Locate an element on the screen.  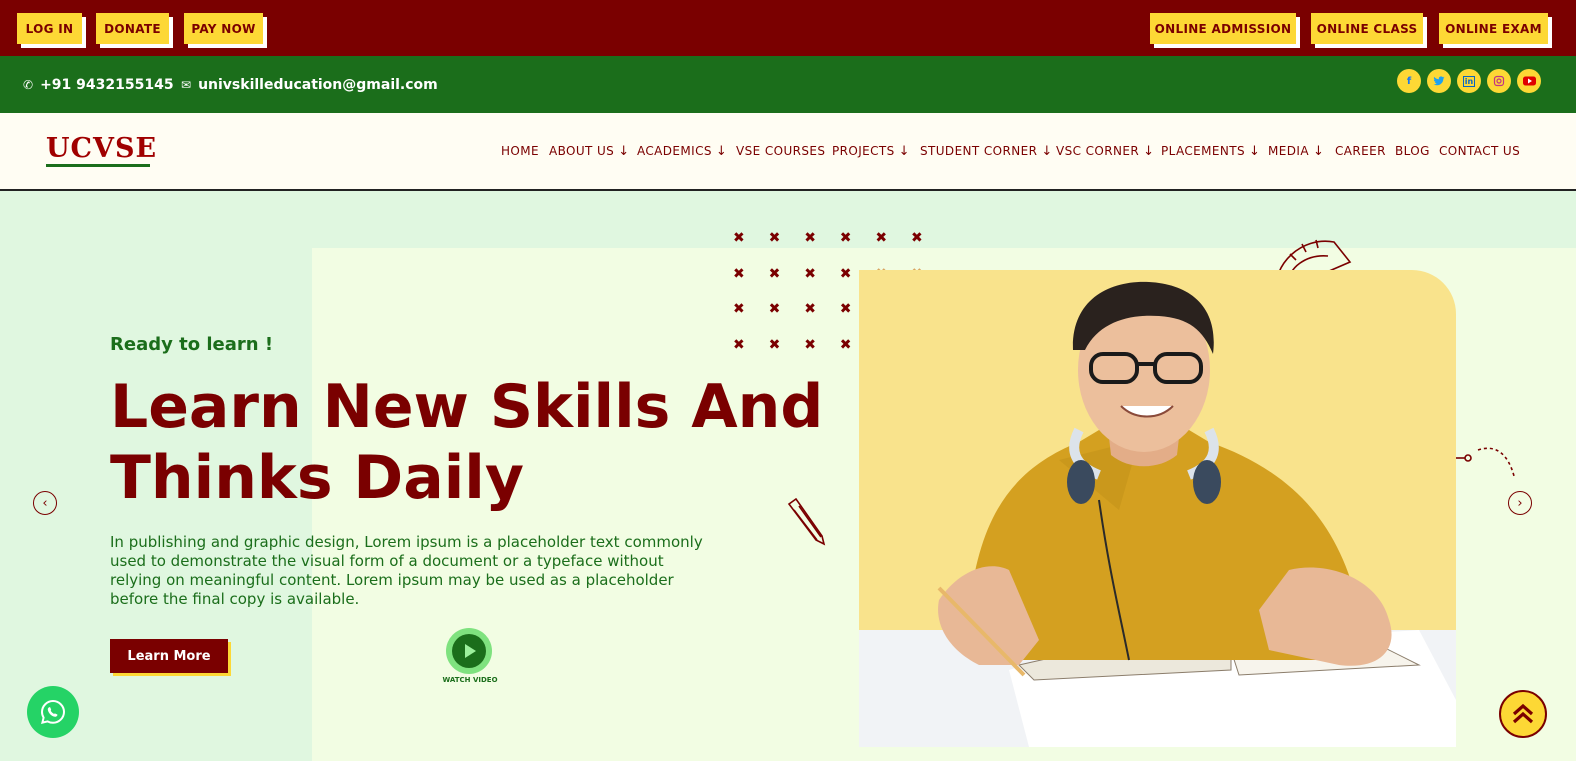
double-chevron-up-icon is located at coordinates (1523, 713).